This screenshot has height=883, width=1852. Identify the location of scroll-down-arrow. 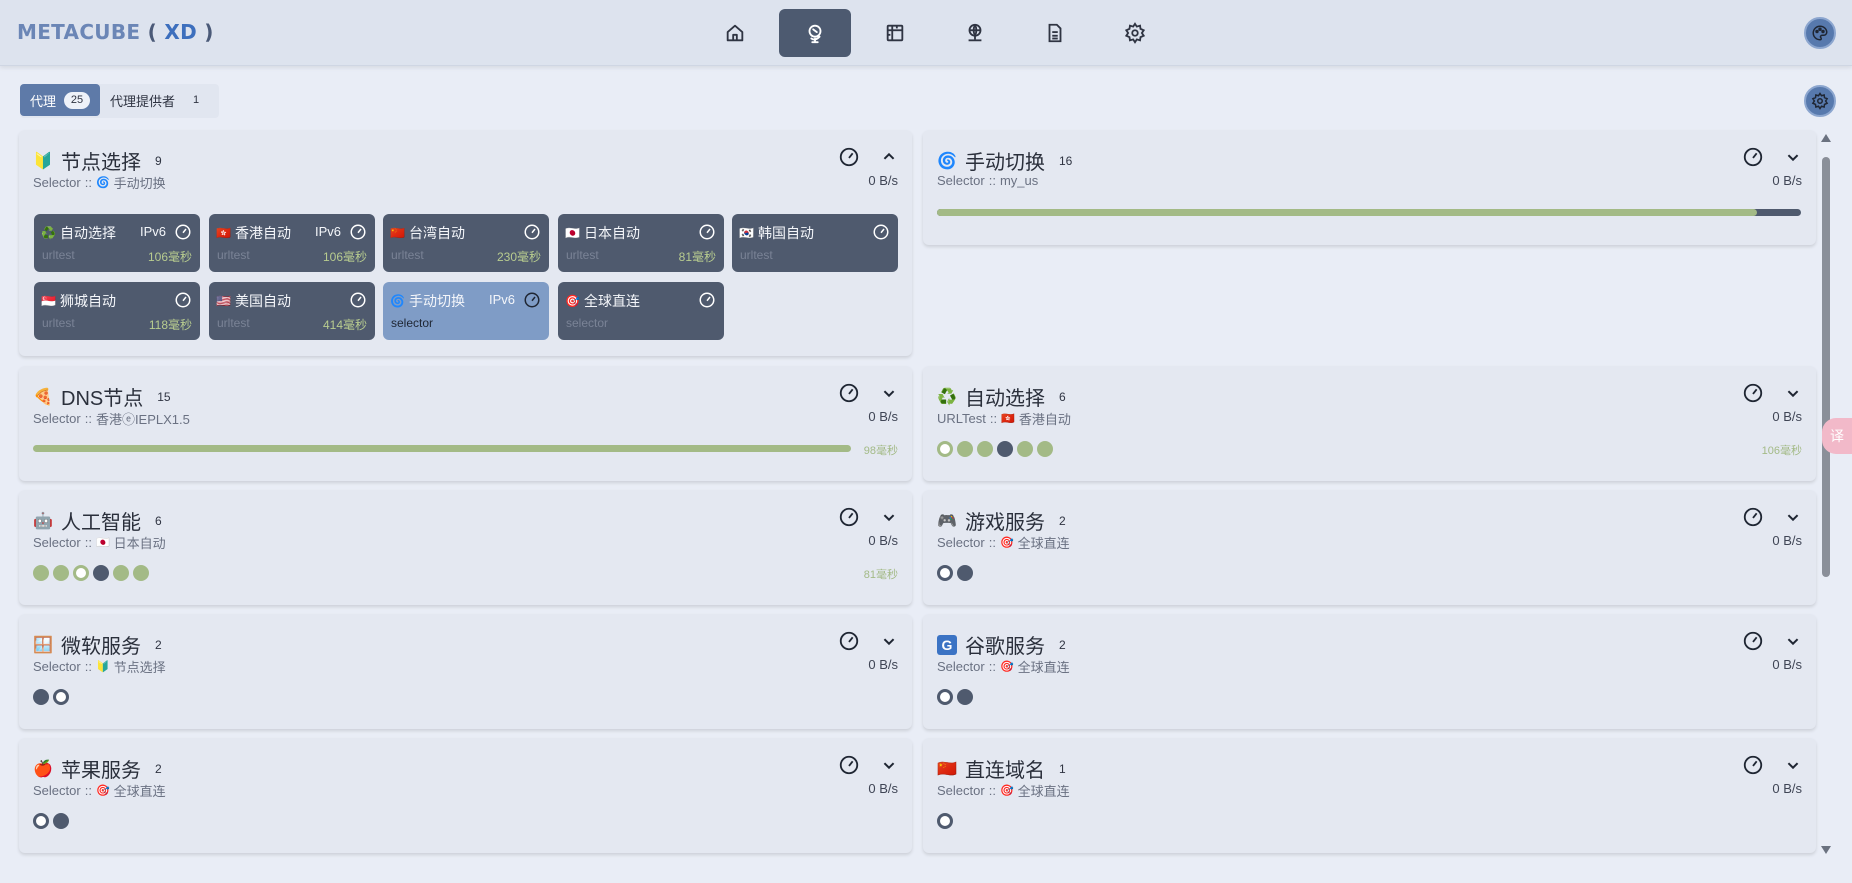
(1826, 850).